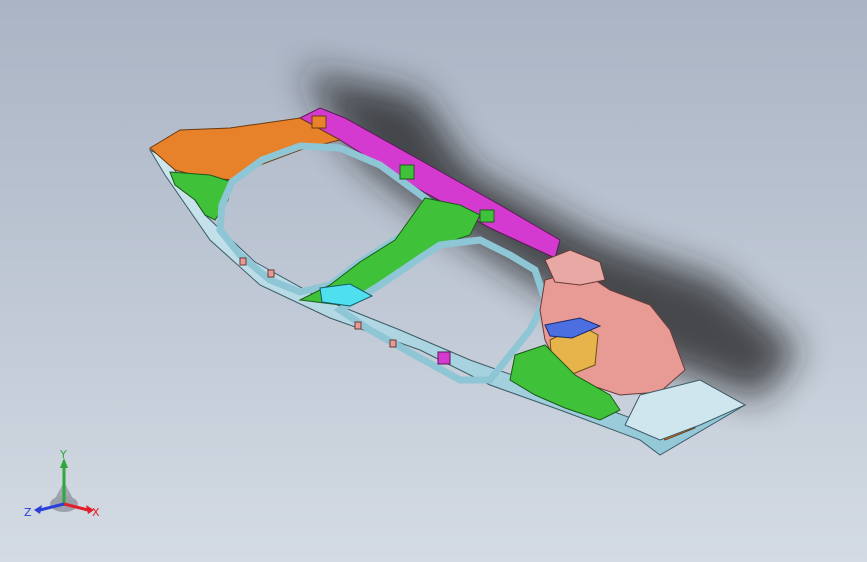 This screenshot has height=562, width=867. Describe the element at coordinates (96, 512) in the screenshot. I see `triad-x-label: X` at that location.